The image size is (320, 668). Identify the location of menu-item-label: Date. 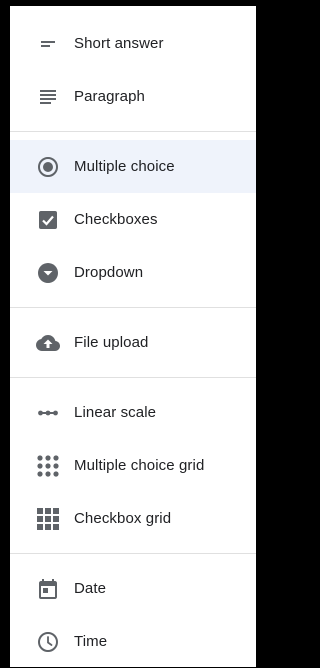
(90, 588).